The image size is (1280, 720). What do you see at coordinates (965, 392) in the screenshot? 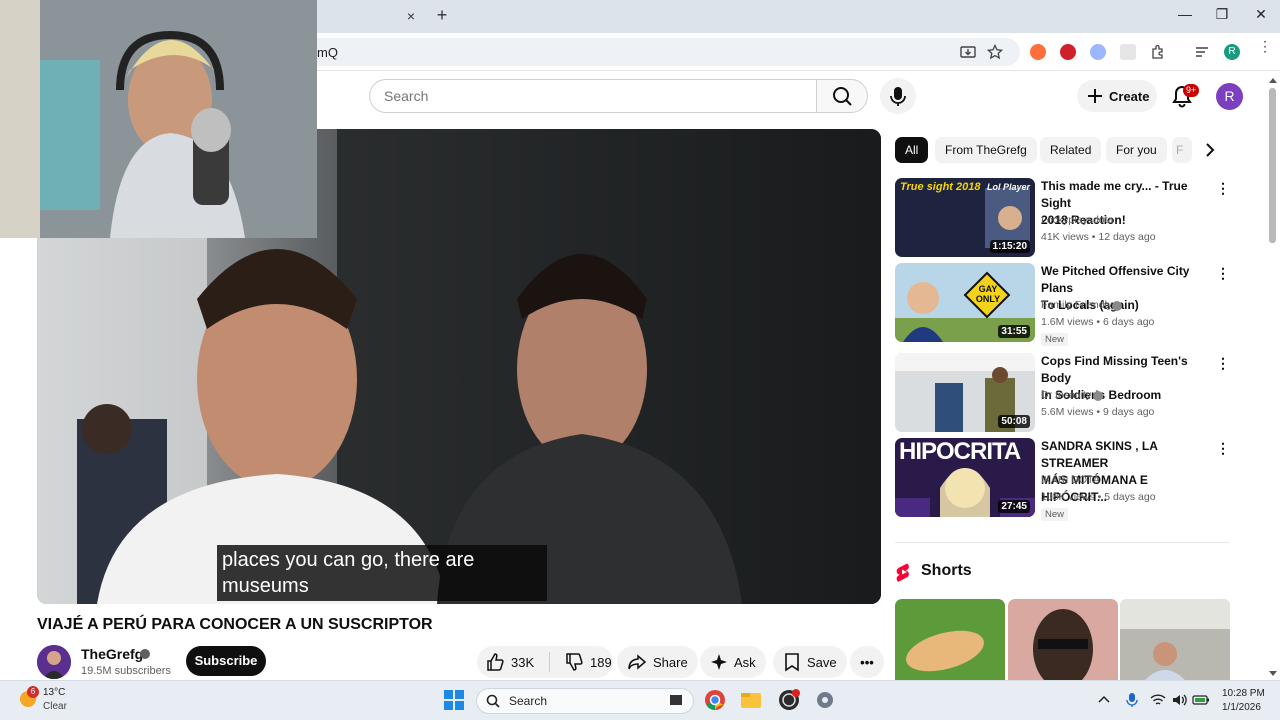
I see `recommendation-thumbnail: 50:08` at bounding box center [965, 392].